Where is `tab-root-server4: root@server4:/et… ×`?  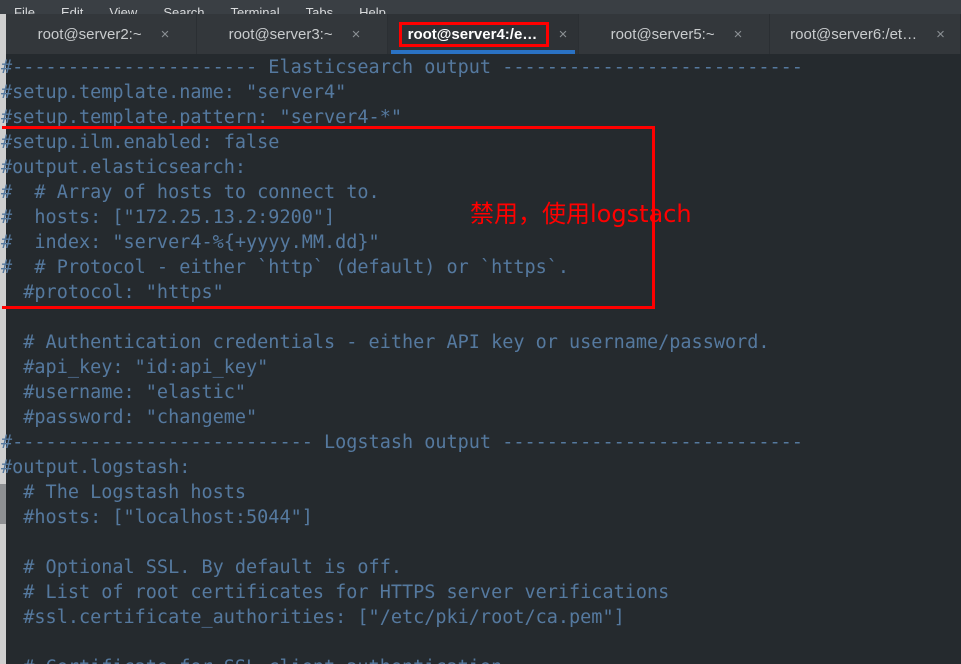 tab-root-server4: root@server4:/et… × is located at coordinates (483, 34).